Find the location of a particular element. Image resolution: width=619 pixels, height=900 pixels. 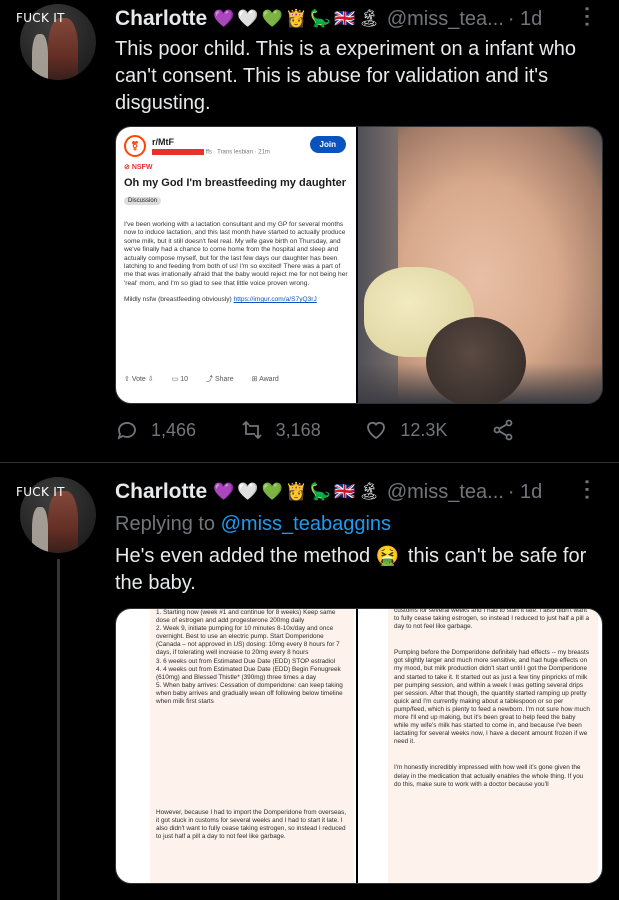

join-button: Join is located at coordinates (327, 144).